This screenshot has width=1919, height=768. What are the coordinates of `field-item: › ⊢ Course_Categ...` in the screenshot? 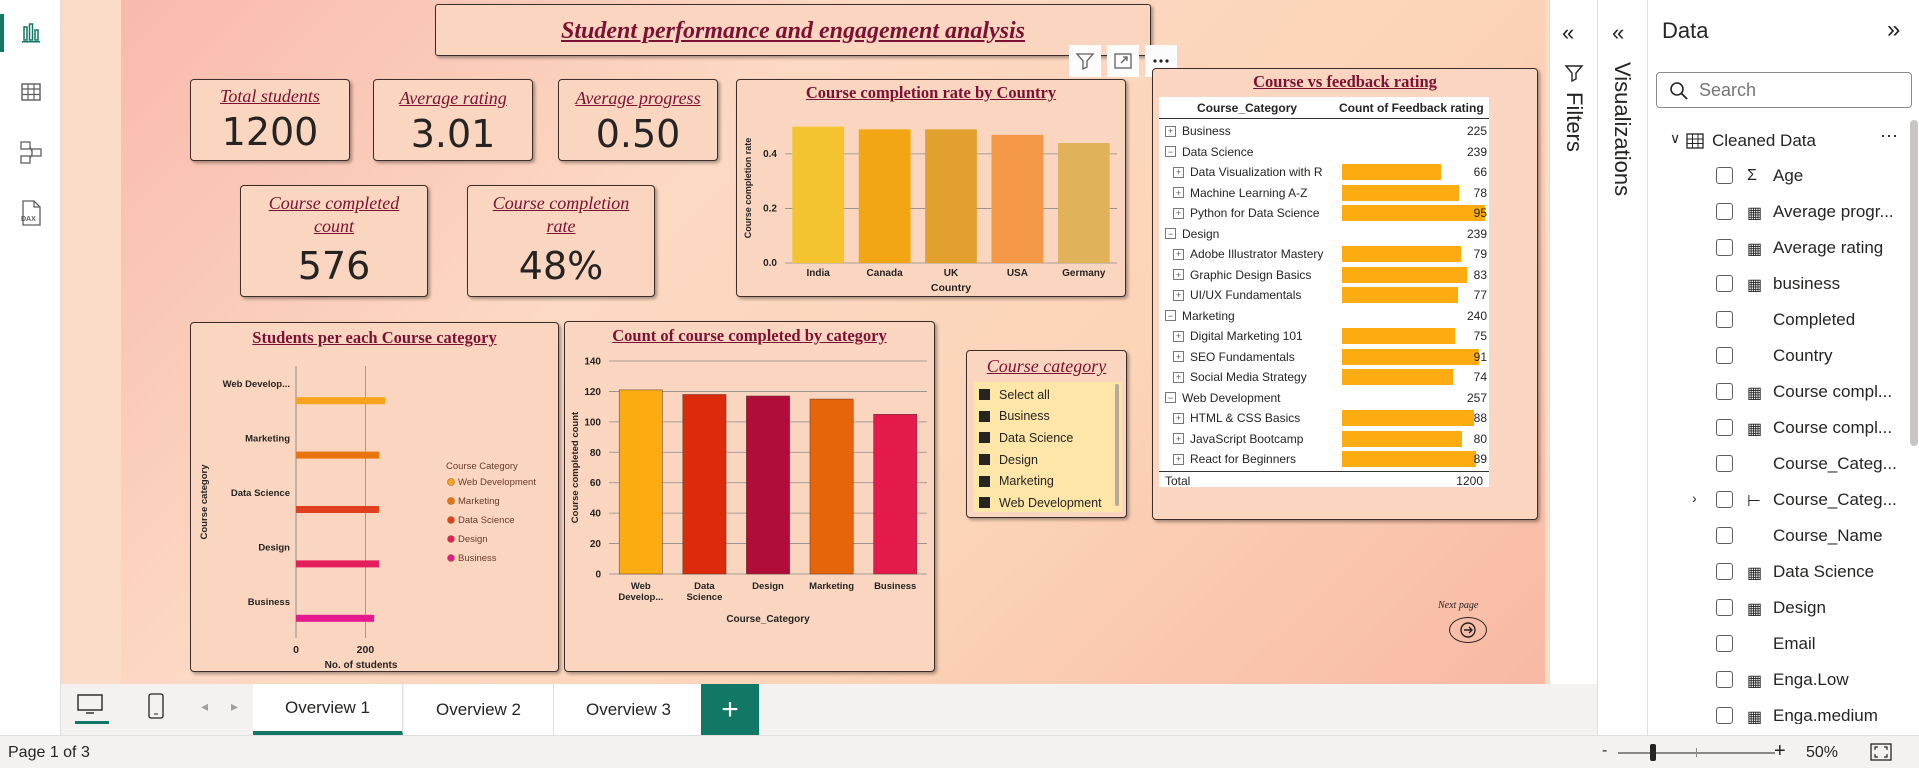 It's located at (1780, 500).